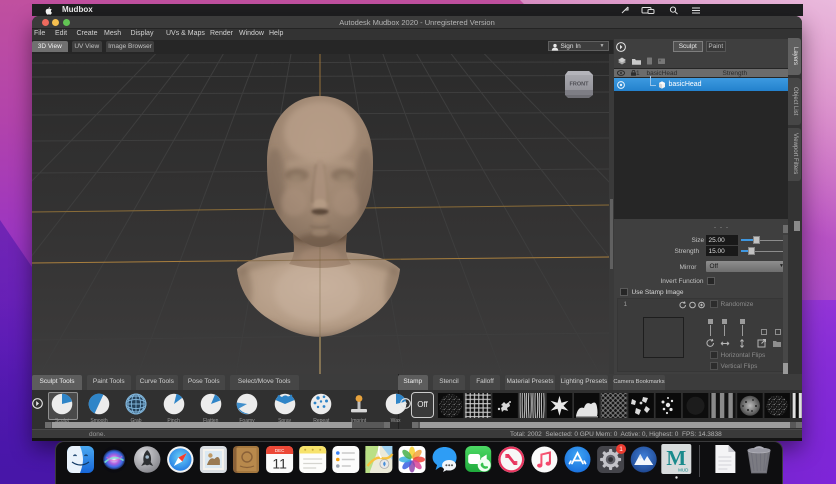  I want to click on svg-text: DEC, so click(280, 450).